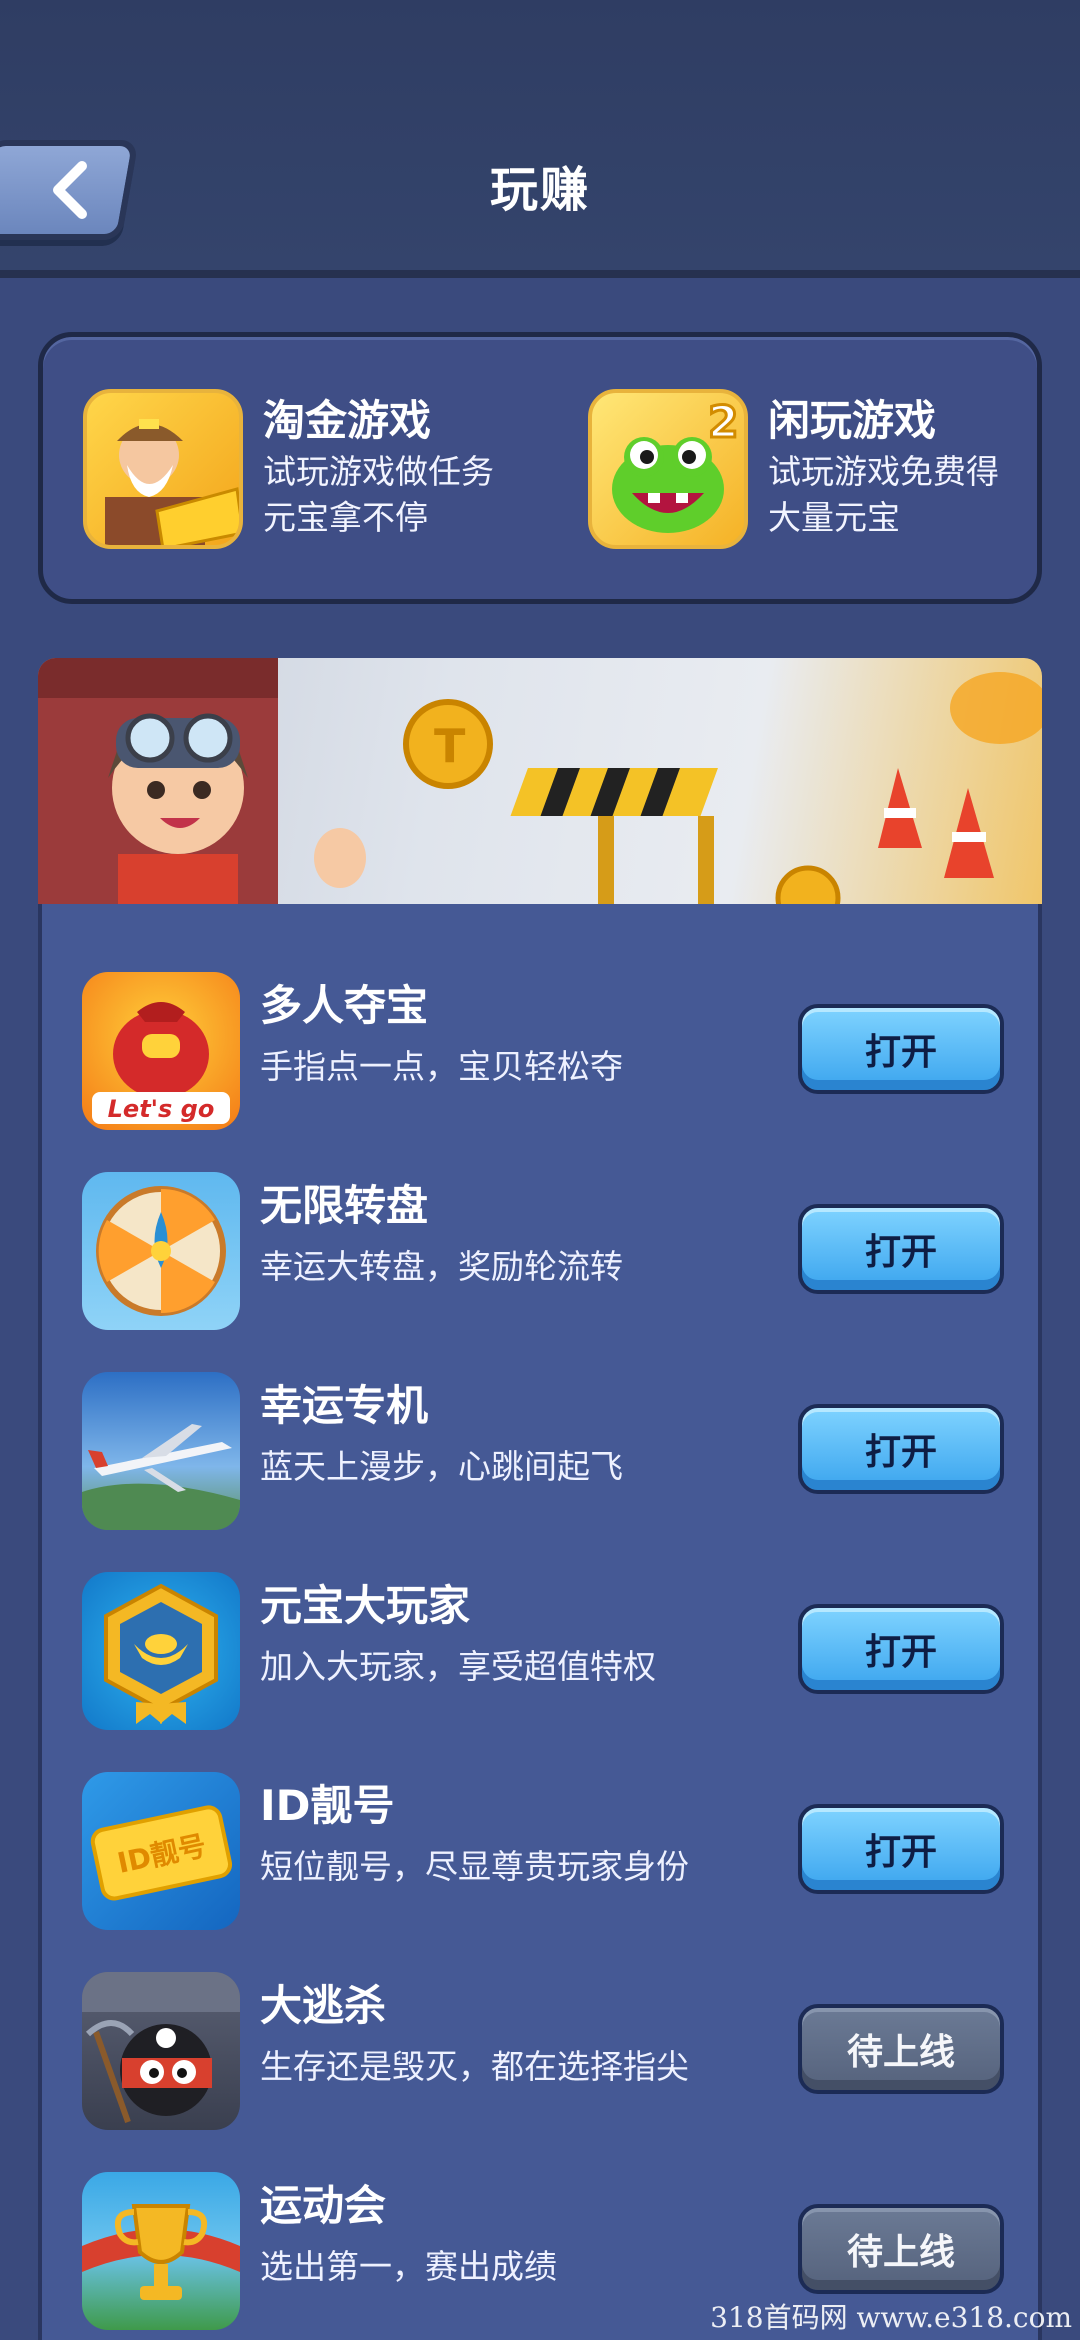 The image size is (1080, 2340). Describe the element at coordinates (365, 1605) in the screenshot. I see `list-item-name: 元宝大玩家` at that location.